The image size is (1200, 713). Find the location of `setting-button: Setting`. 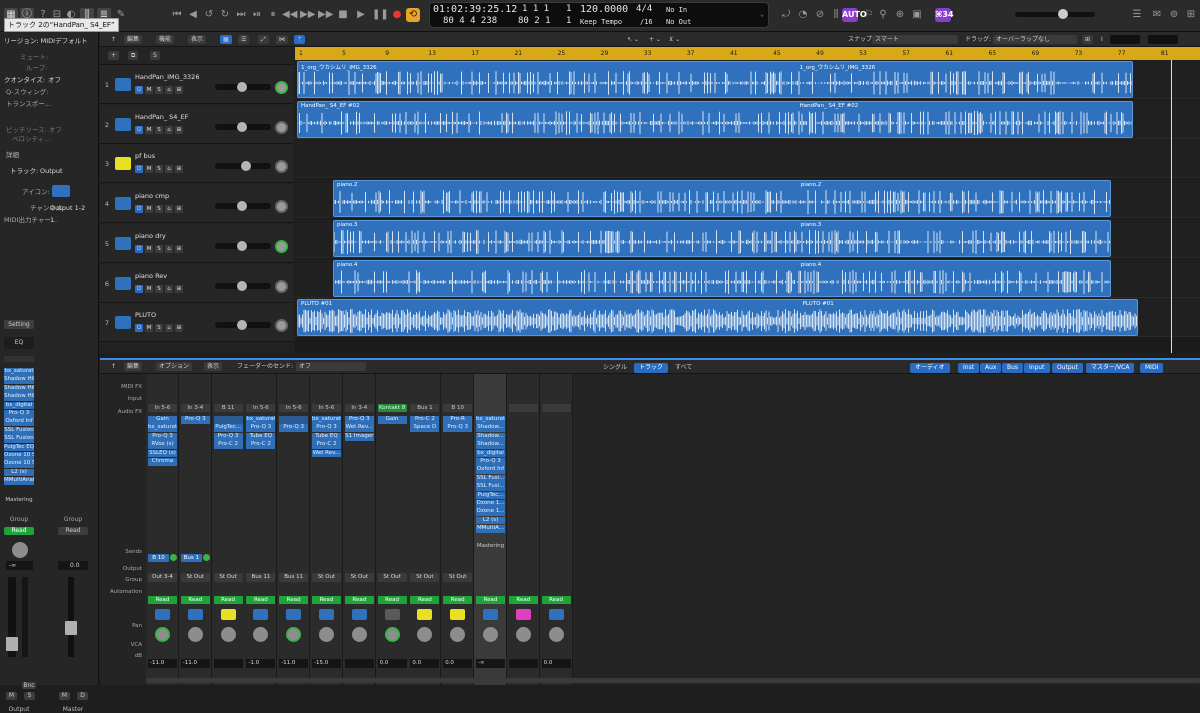

setting-button: Setting is located at coordinates (19, 324).